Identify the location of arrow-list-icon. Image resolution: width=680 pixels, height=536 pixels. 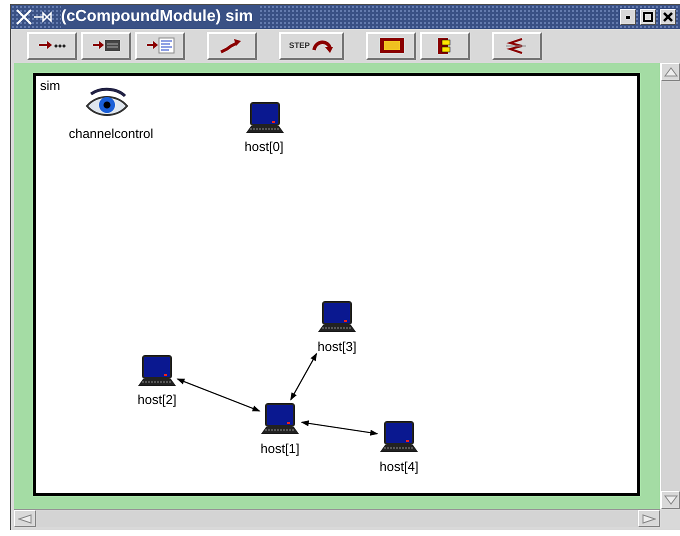
(160, 46).